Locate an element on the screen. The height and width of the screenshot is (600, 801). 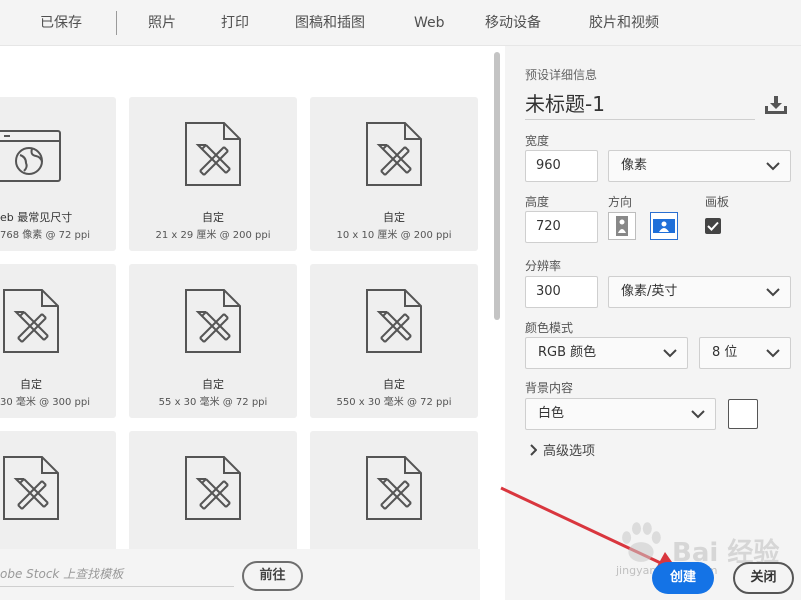
tab-print: 打印 is located at coordinates (235, 23).